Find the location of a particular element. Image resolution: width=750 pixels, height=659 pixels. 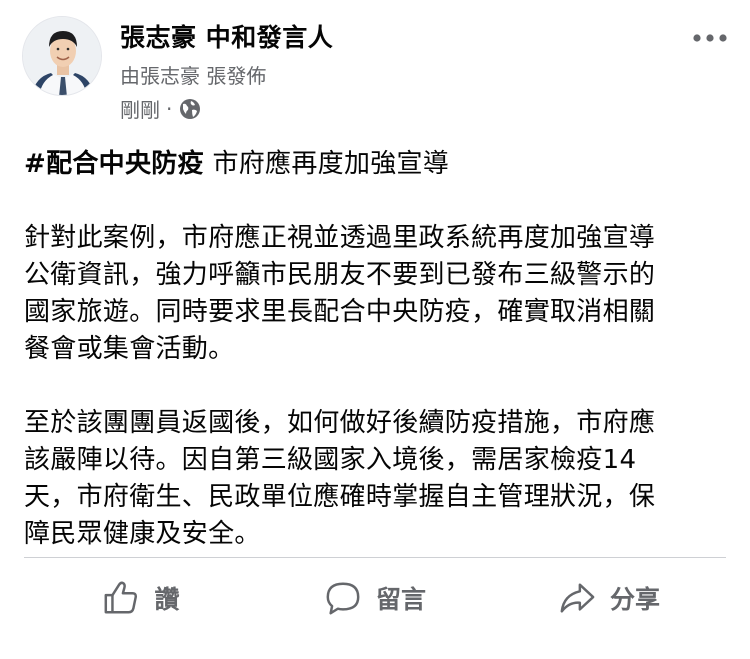

post-meta: 剛剛 · is located at coordinates (161, 108).